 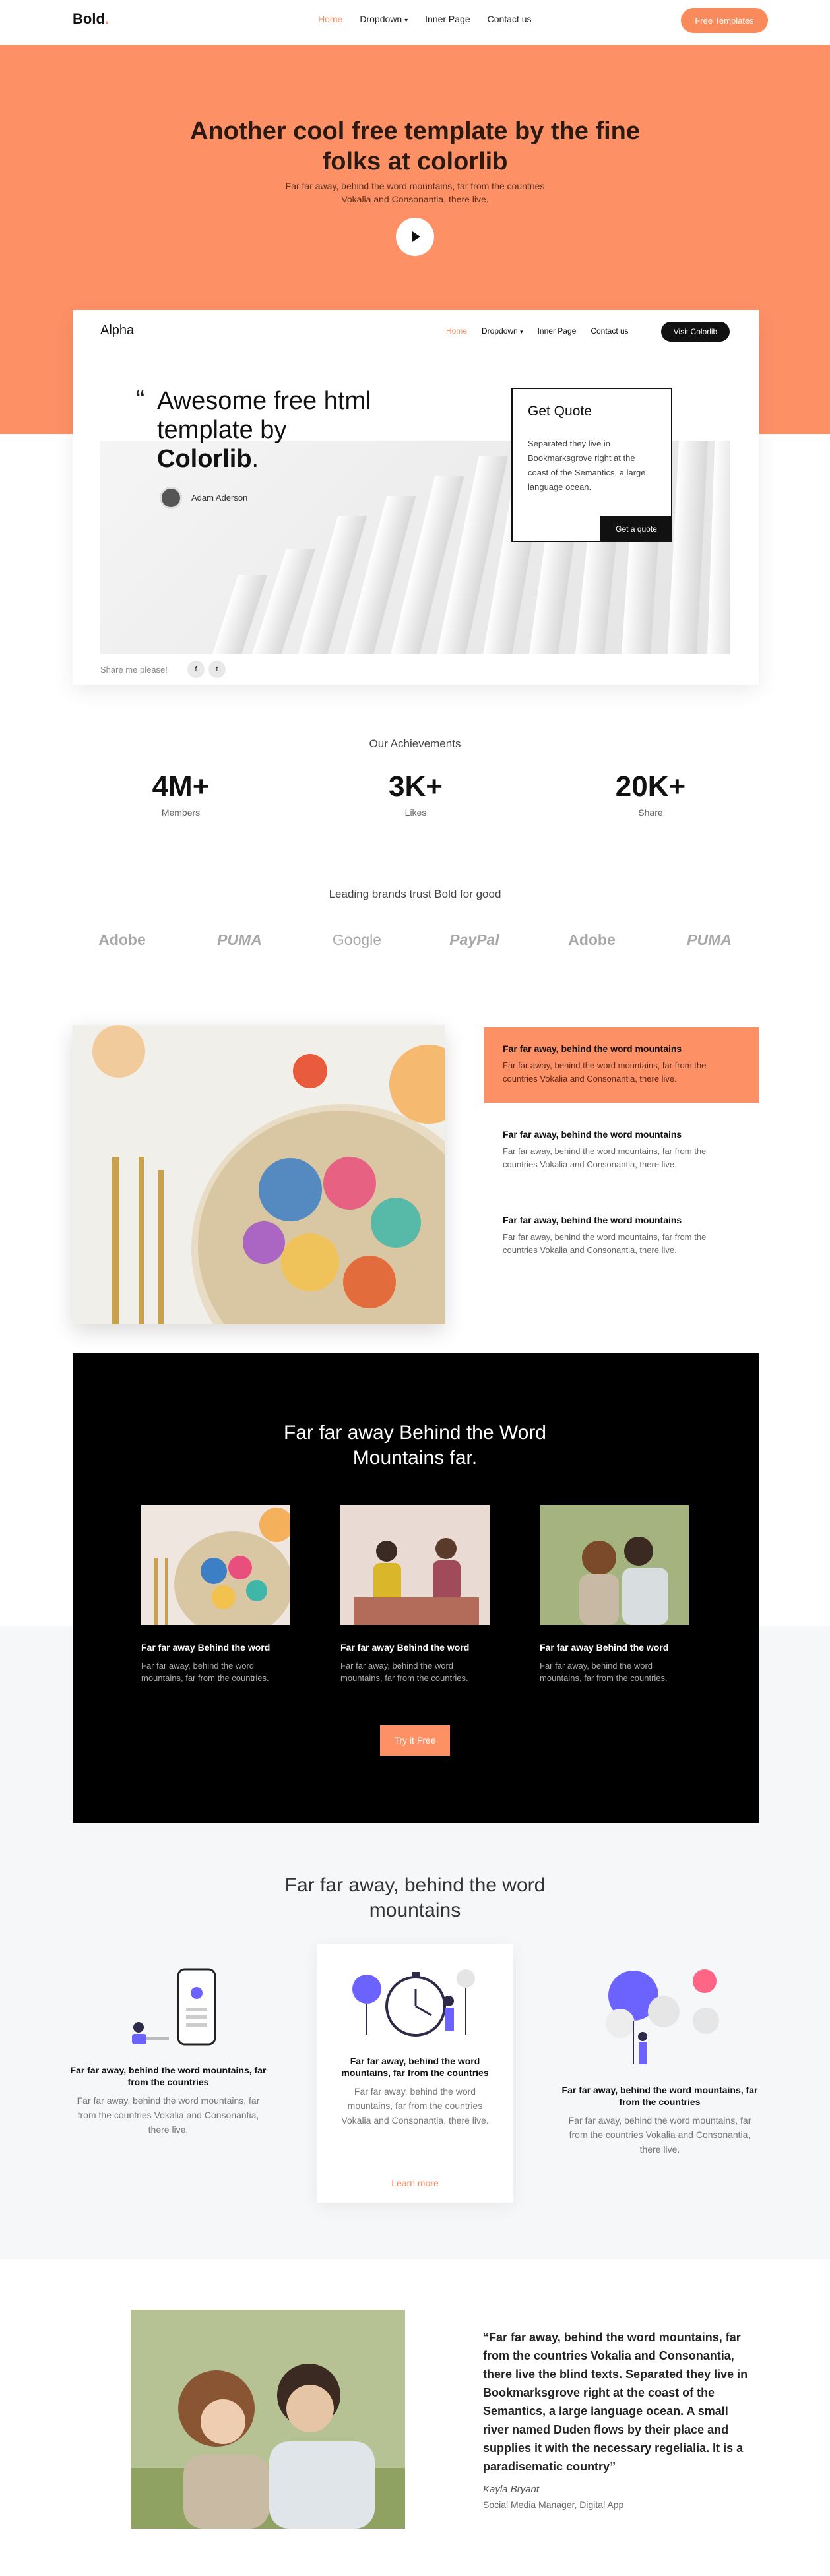 I want to click on phone-user-illustration, so click(x=174, y=2007).